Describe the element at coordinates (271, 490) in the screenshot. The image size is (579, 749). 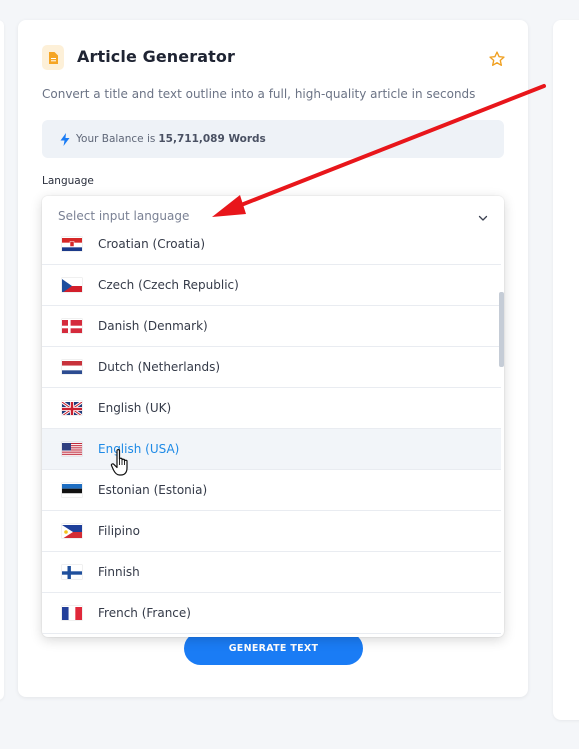
I see `language-option-estonian: Estonian (Estonia)` at that location.